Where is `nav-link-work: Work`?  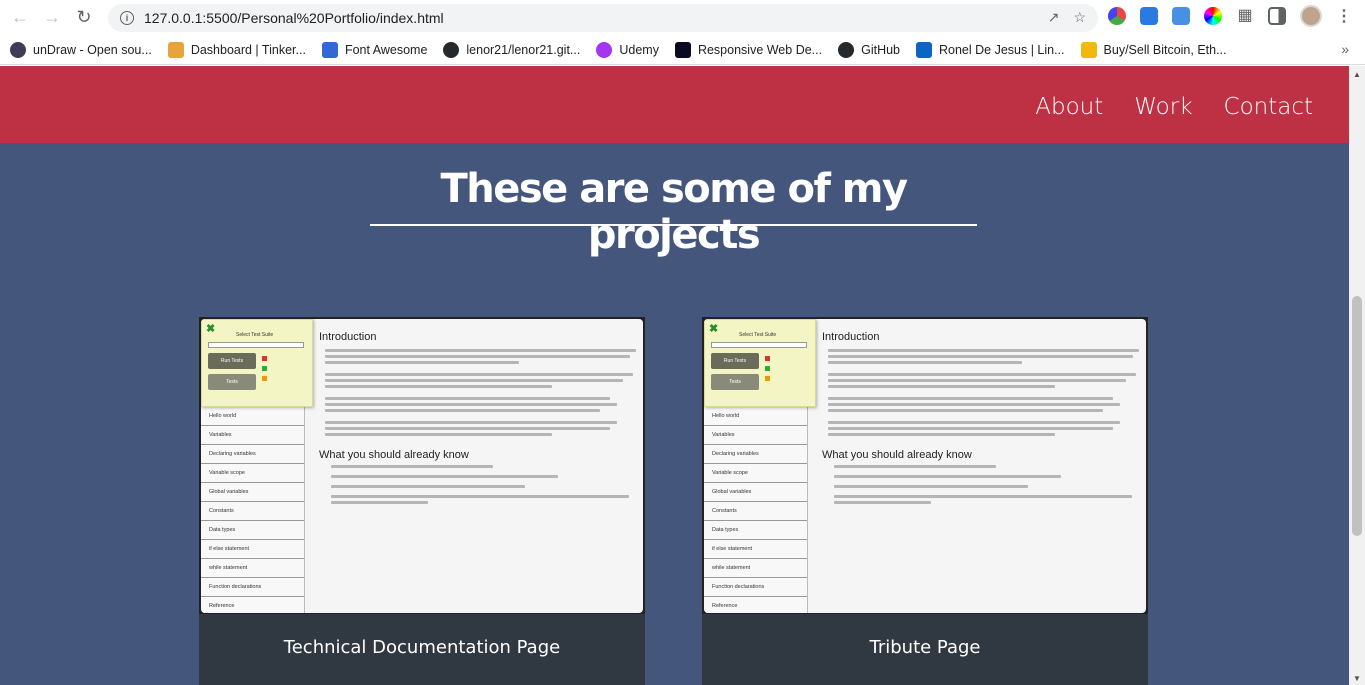
nav-link-work: Work is located at coordinates (1163, 107).